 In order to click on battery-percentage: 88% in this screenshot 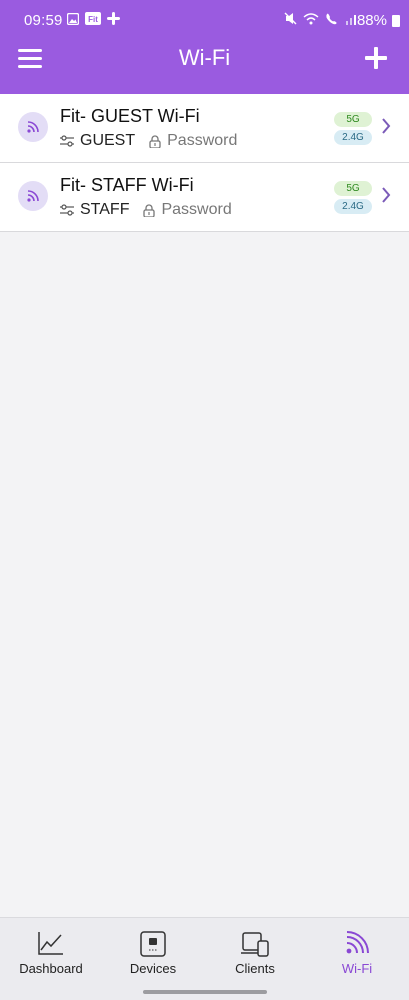, I will do `click(371, 20)`.